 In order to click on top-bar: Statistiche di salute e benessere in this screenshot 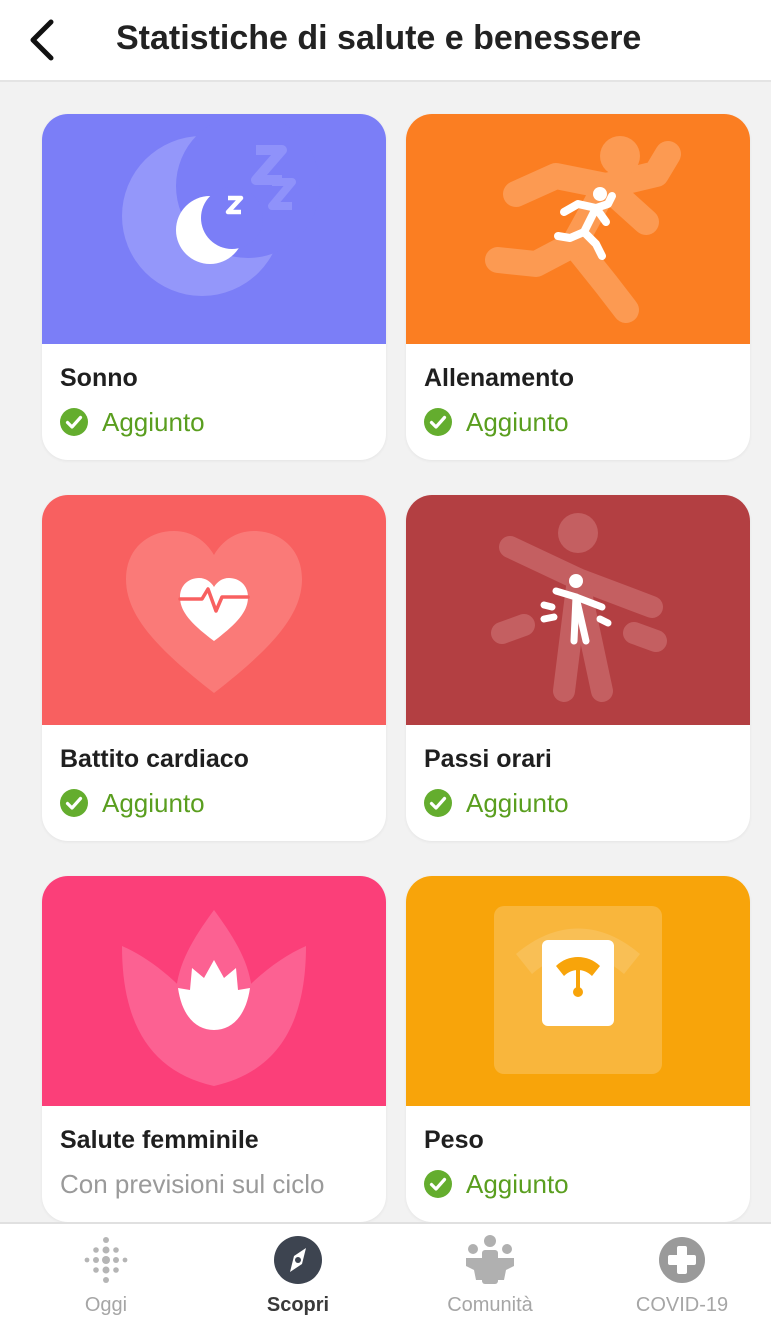, I will do `click(385, 41)`.